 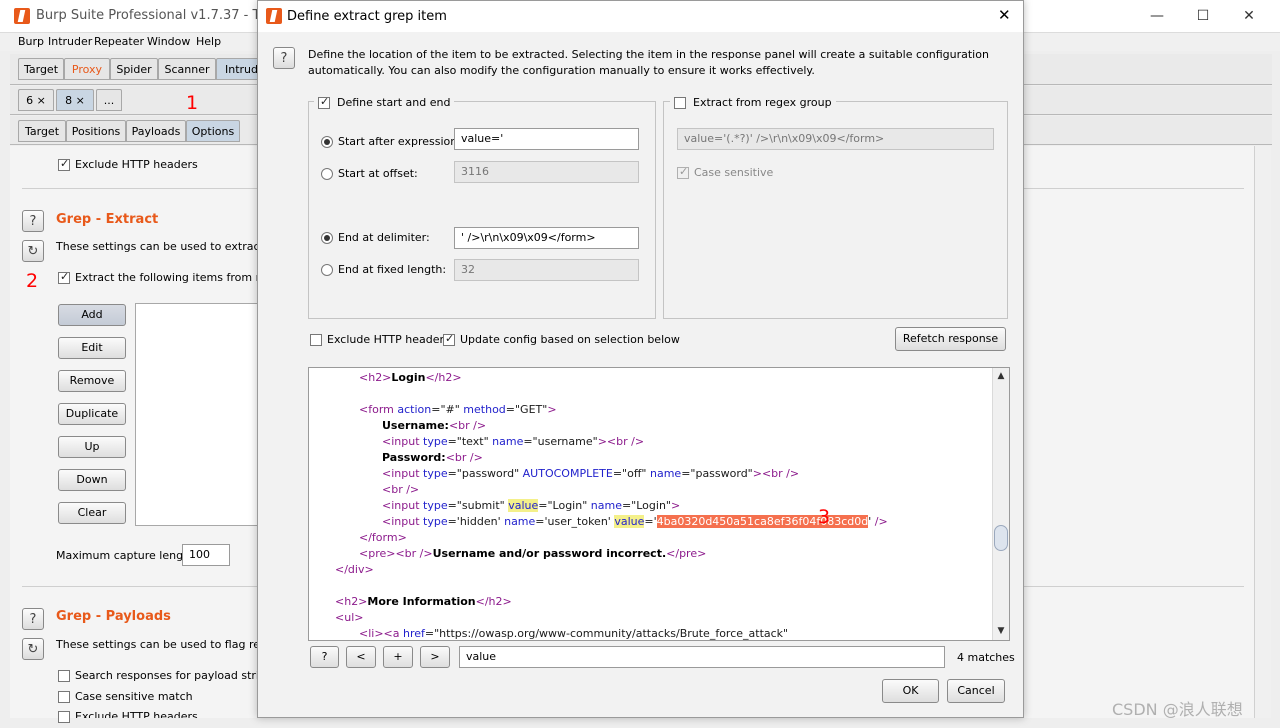 I want to click on annotation-2: 2, so click(x=32, y=281).